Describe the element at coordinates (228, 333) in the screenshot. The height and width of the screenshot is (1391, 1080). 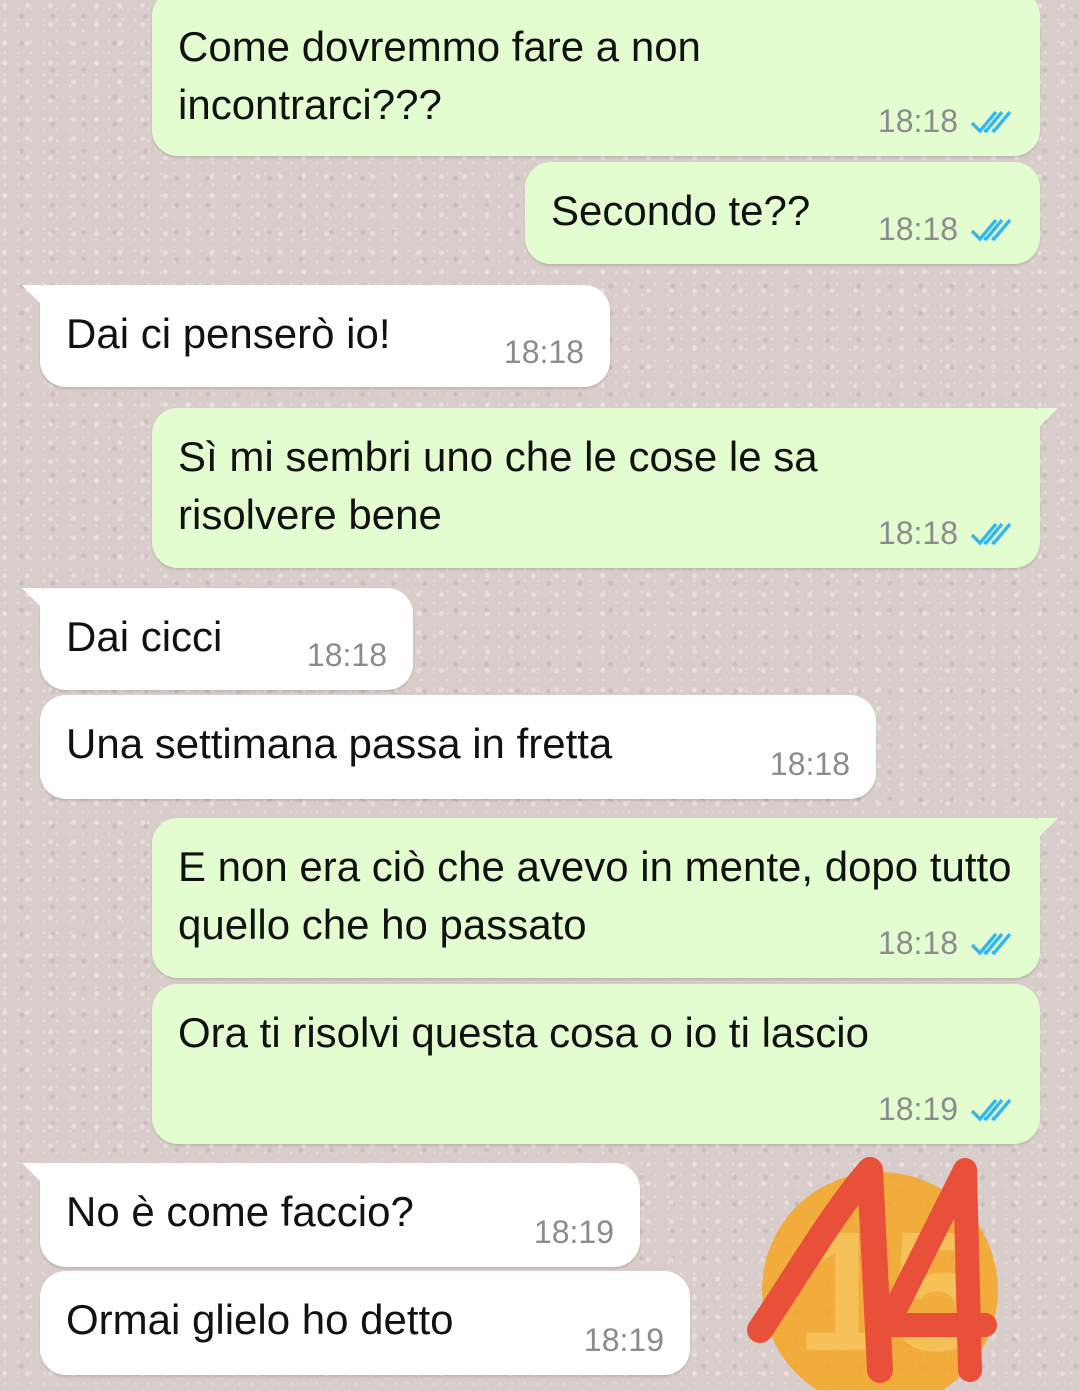
I see `message-text: Dai ci penserò io!` at that location.